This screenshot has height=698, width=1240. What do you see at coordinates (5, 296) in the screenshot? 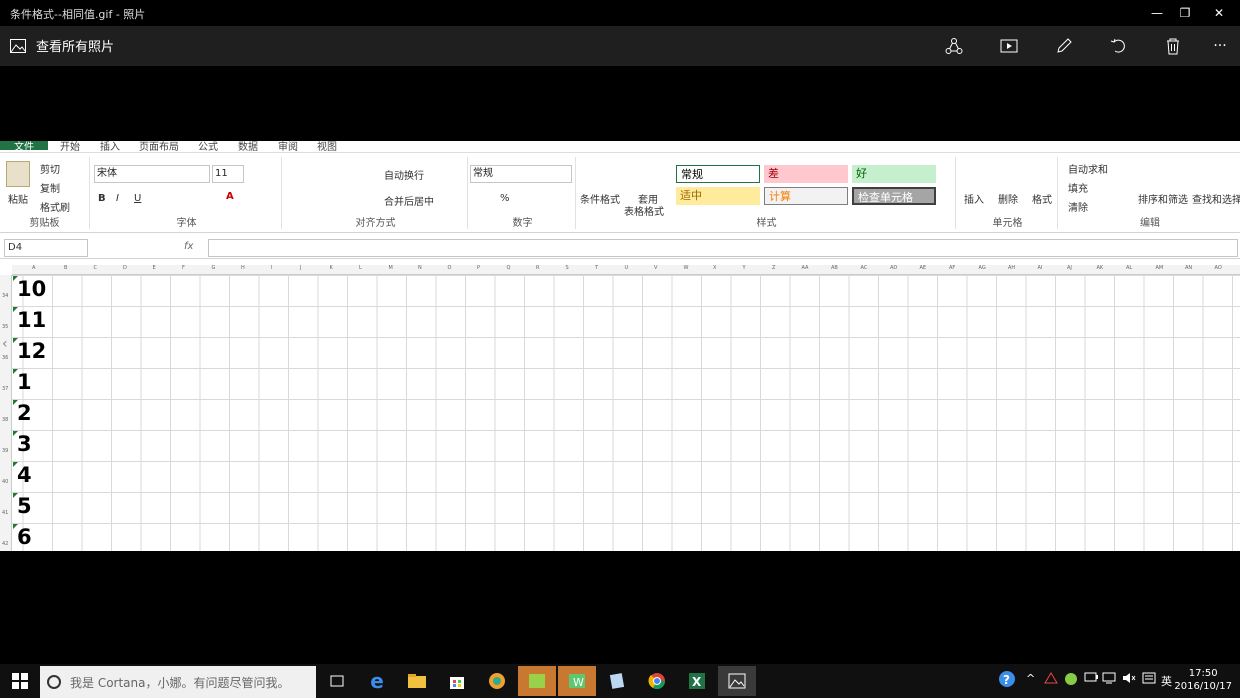
I see `row-header: 34` at bounding box center [5, 296].